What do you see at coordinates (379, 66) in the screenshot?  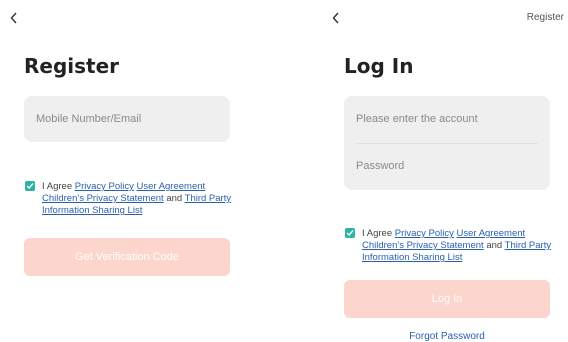 I see `page-title: Log In` at bounding box center [379, 66].